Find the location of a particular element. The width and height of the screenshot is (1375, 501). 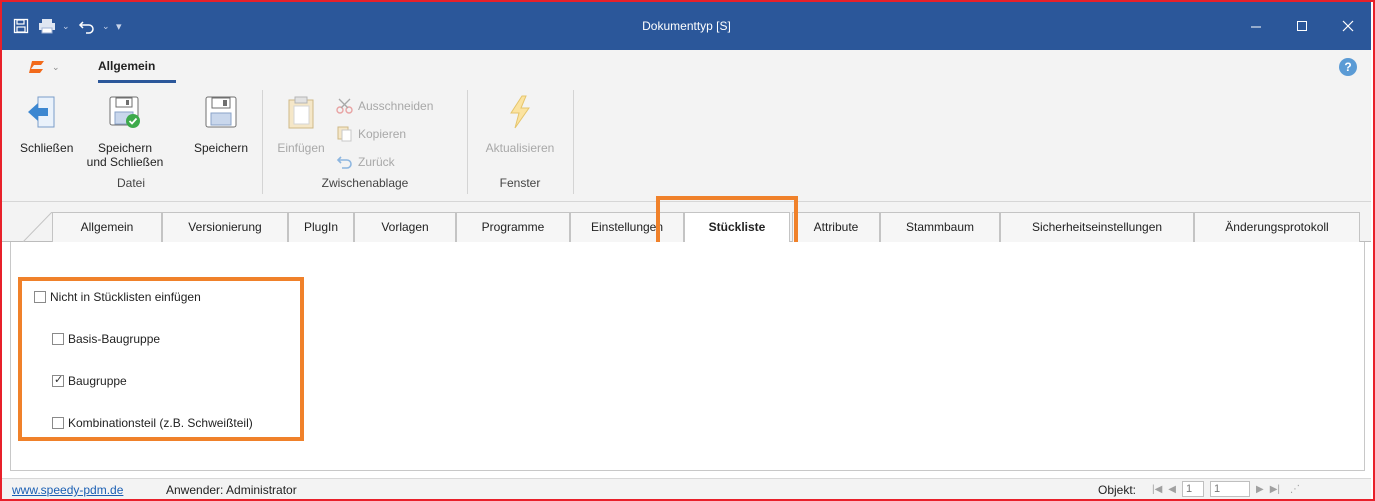

close-doc-label: Schließen is located at coordinates (47, 148).